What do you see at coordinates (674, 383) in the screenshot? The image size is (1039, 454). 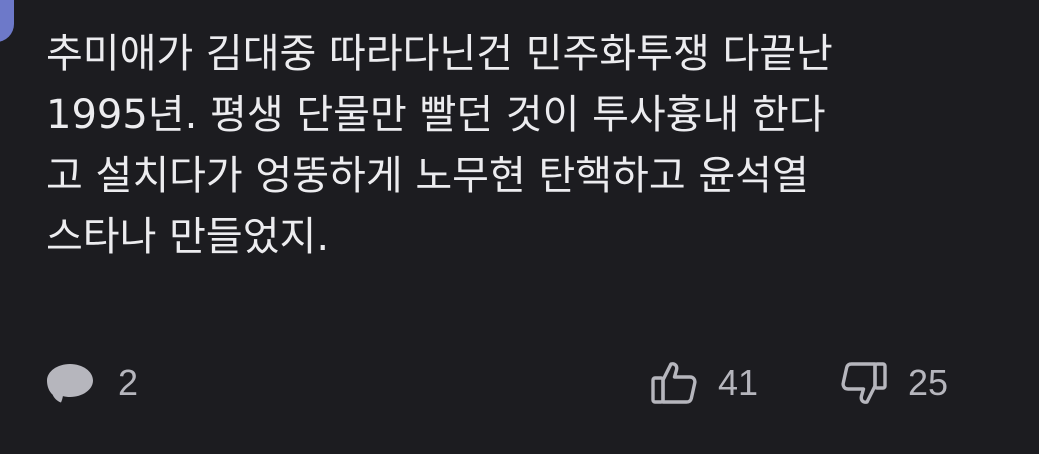 I see `thumbs-up-icon` at bounding box center [674, 383].